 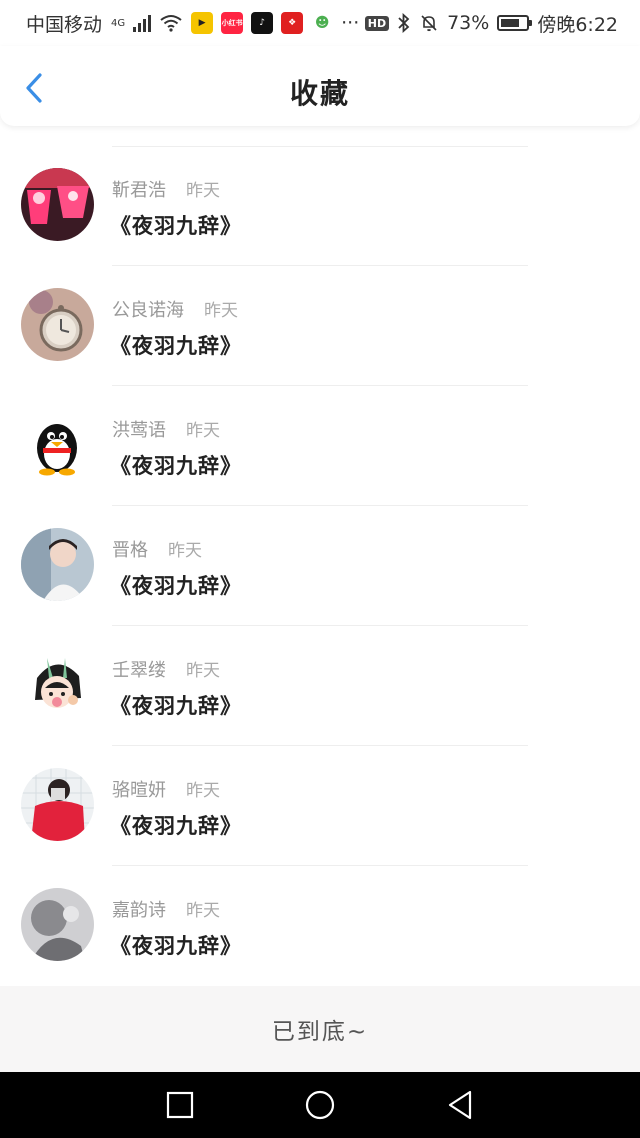 What do you see at coordinates (232, 23) in the screenshot?
I see `xiaohongshu-icon: 小红书` at bounding box center [232, 23].